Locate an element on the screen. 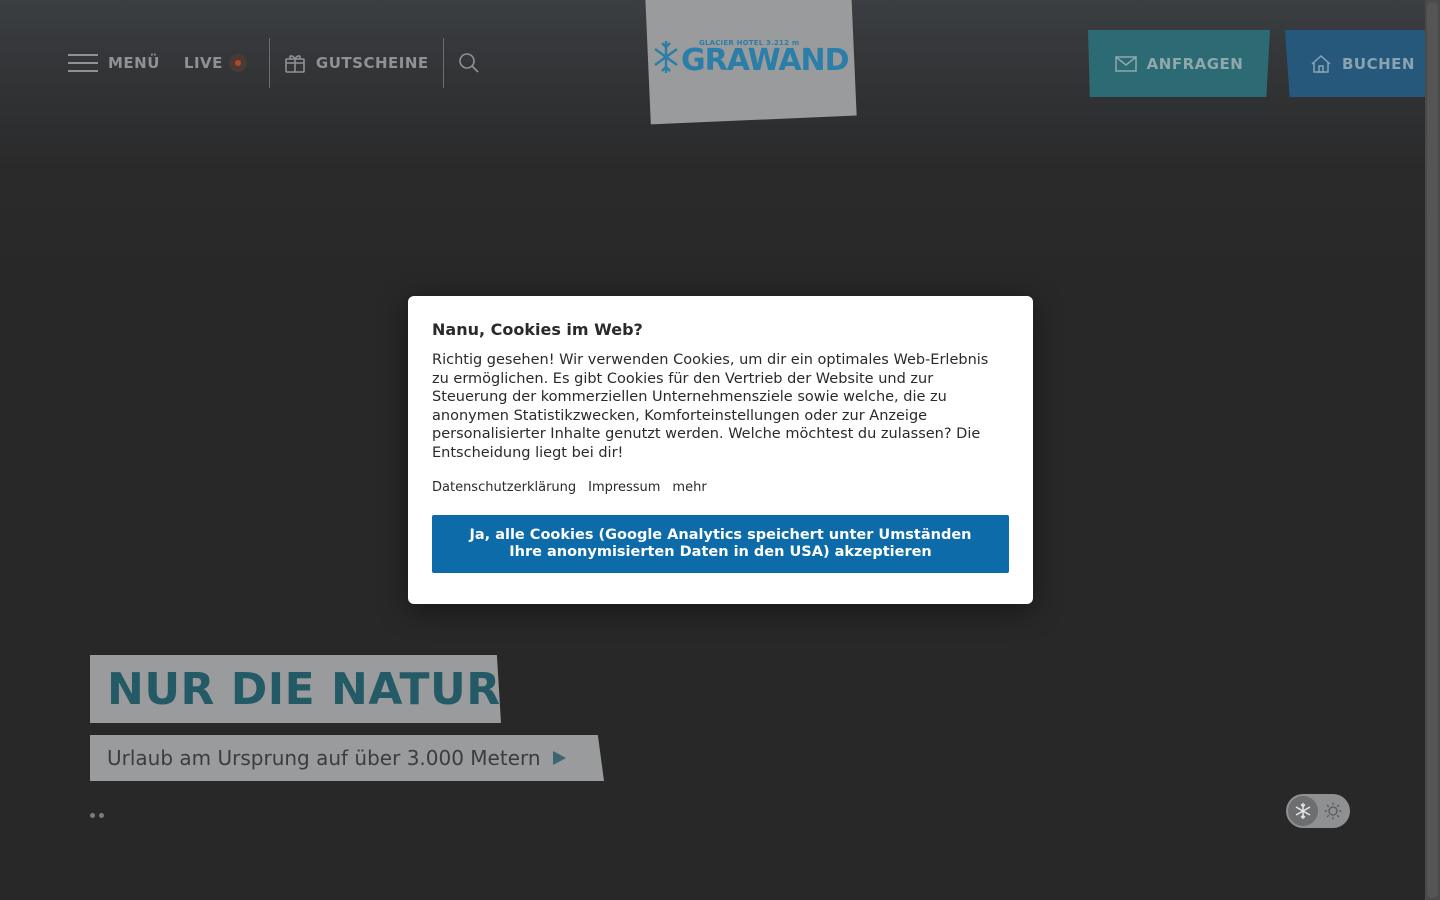 This screenshot has height=900, width=1440. privacy-policy-link: Datenschutzerklärung is located at coordinates (504, 487).